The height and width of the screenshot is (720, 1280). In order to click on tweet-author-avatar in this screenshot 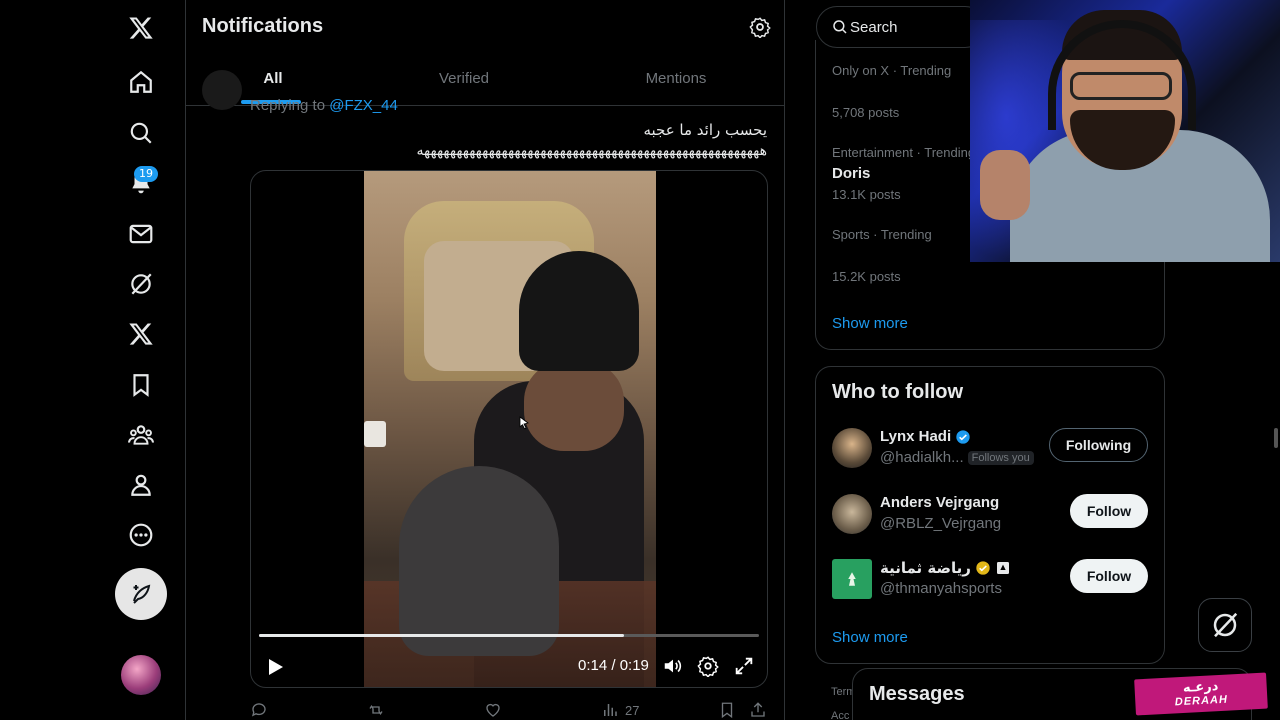, I will do `click(222, 90)`.